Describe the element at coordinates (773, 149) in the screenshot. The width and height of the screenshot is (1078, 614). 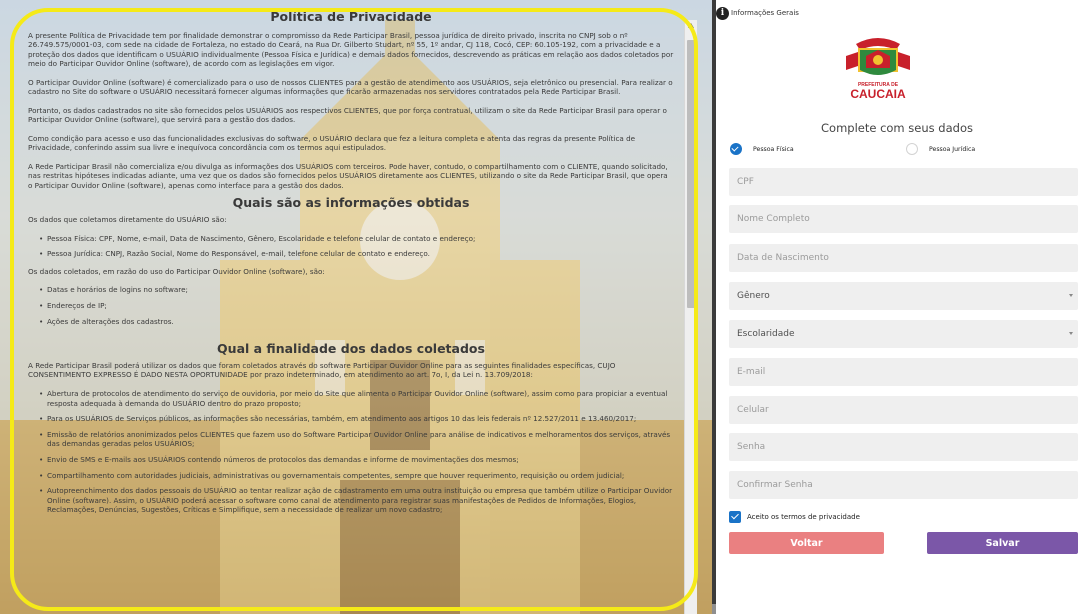
I see `radio-label: Pessoa Física` at that location.